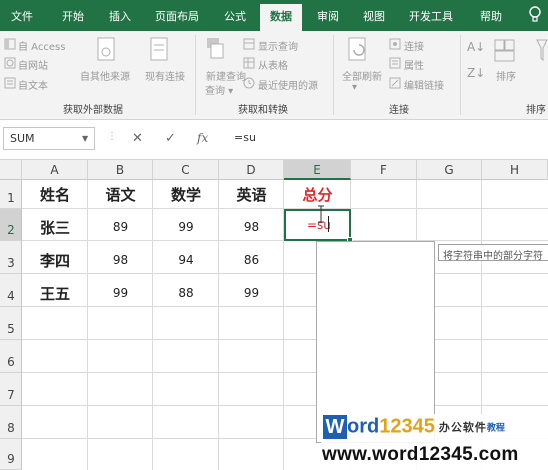  I want to click on show-queries-button: 显示查询, so click(278, 45).